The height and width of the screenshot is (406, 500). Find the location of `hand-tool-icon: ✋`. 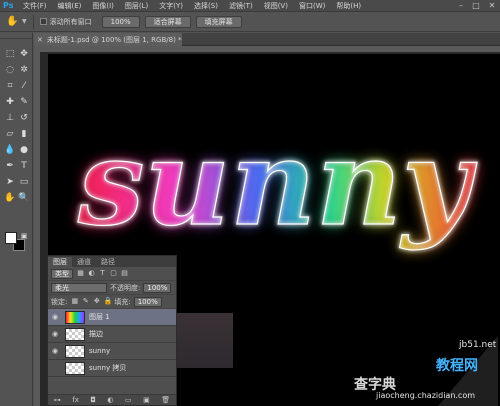

hand-tool-icon: ✋ is located at coordinates (10, 198).